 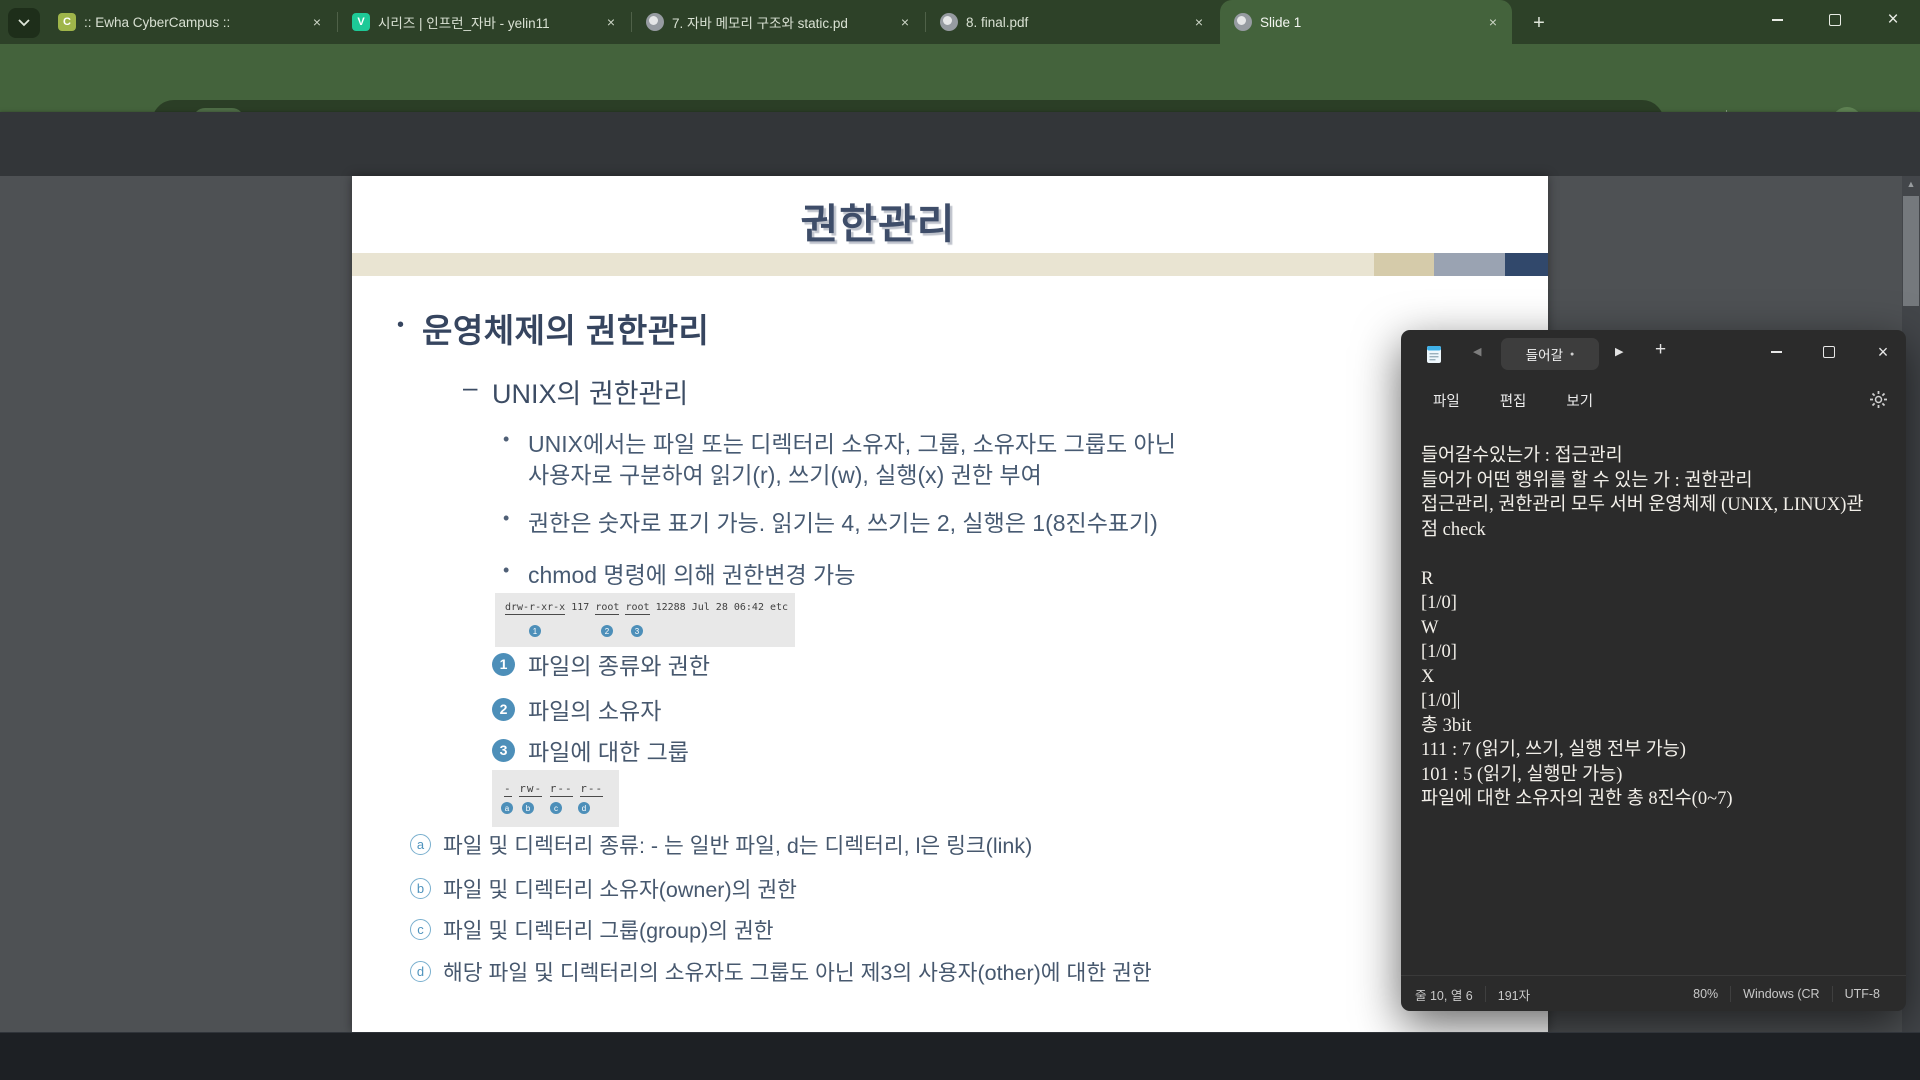 What do you see at coordinates (470, 387) in the screenshot?
I see `dash-icon: –` at bounding box center [470, 387].